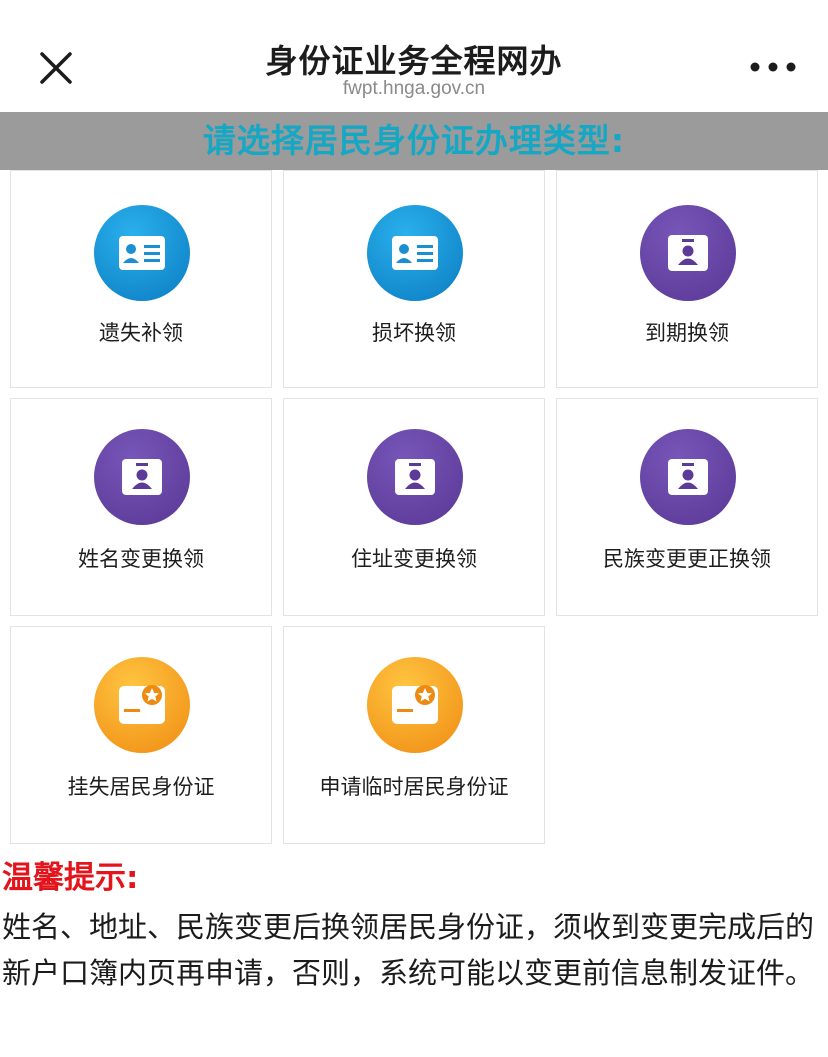 The width and height of the screenshot is (828, 1057). I want to click on service-label: 申请临时居民身份证, so click(414, 787).